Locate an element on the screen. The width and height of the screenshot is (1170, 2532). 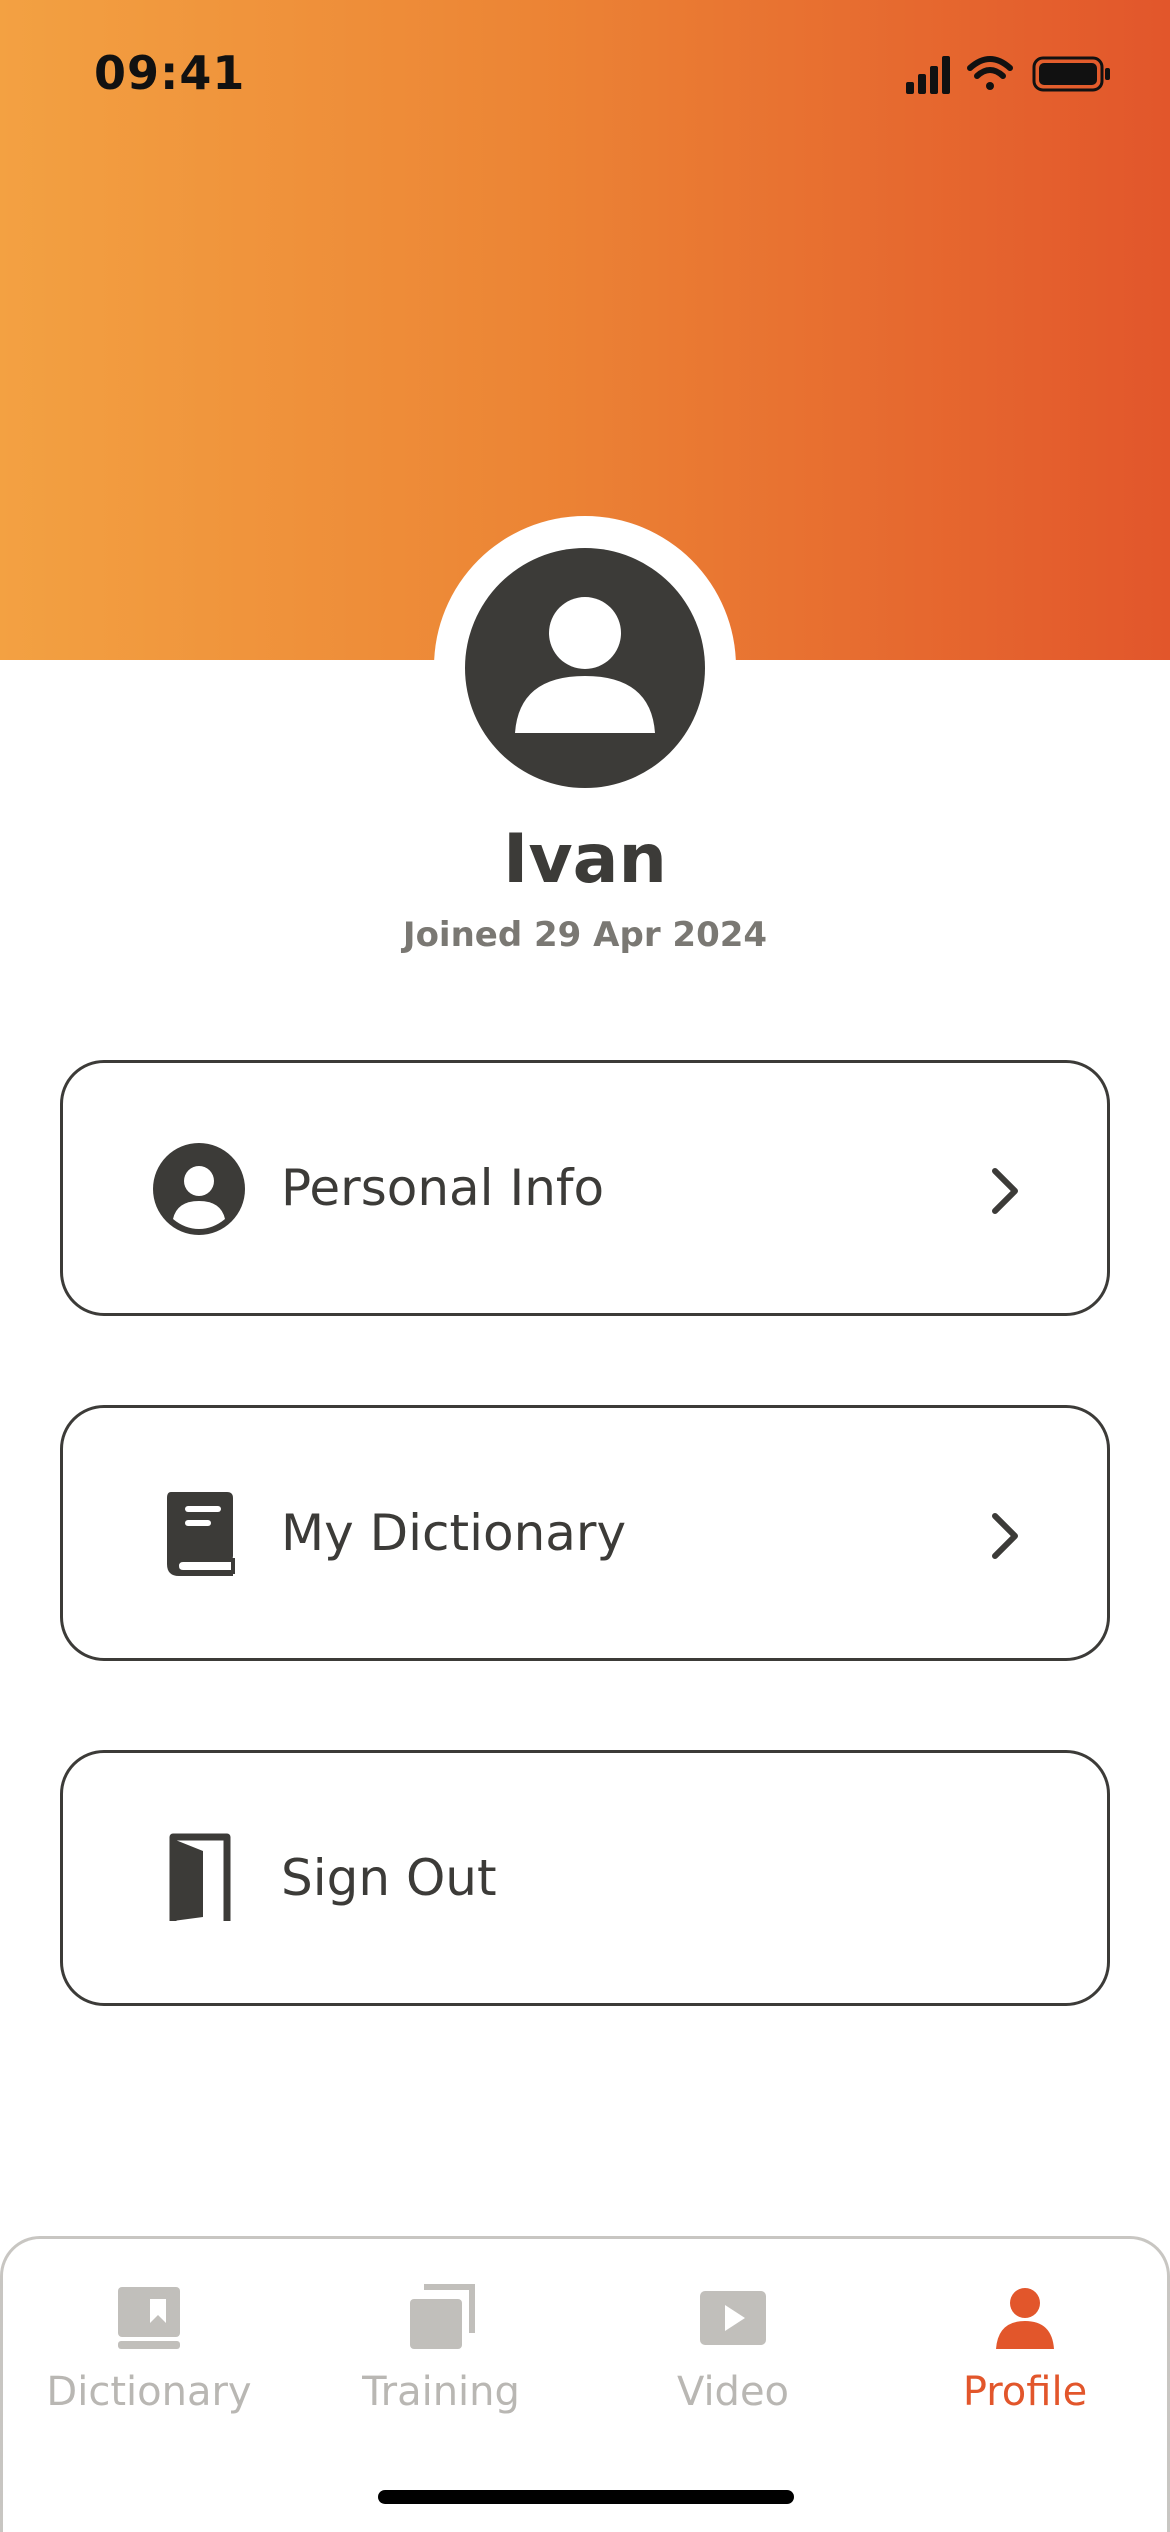
personal-info-button: Personal Info is located at coordinates (585, 1188).